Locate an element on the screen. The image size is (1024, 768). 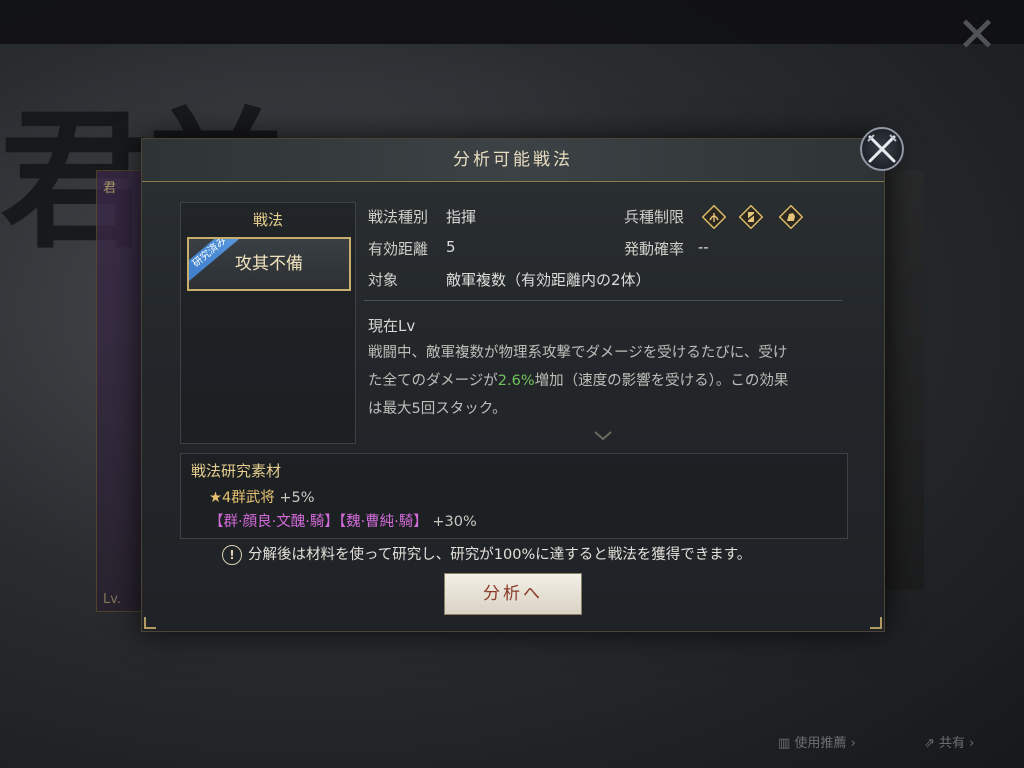
background-right-column is located at coordinates (904, 380).